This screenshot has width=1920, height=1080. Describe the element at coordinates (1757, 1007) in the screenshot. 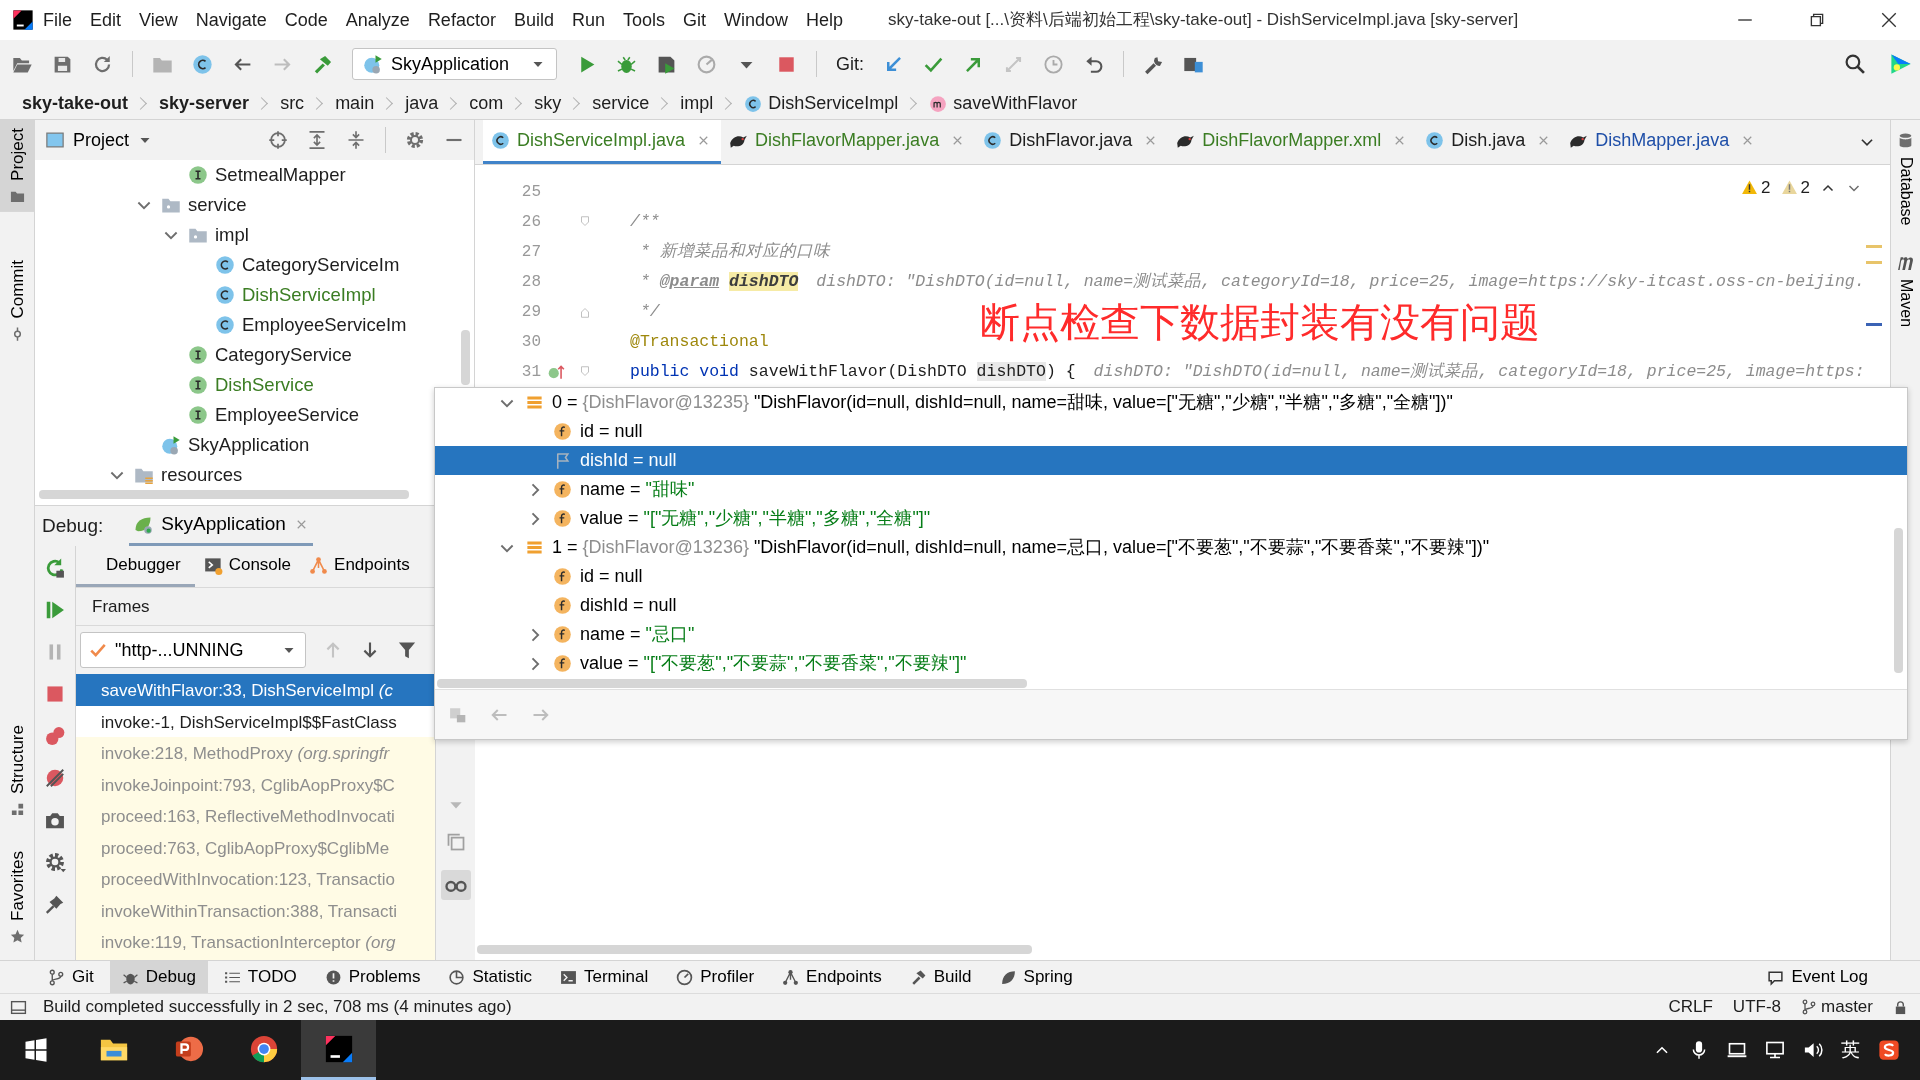

I see `encoding: UTF-8` at that location.